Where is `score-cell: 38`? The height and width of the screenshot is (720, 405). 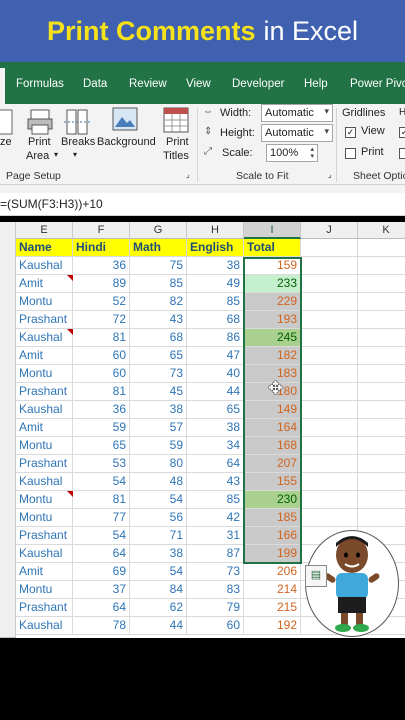 score-cell: 38 is located at coordinates (215, 266).